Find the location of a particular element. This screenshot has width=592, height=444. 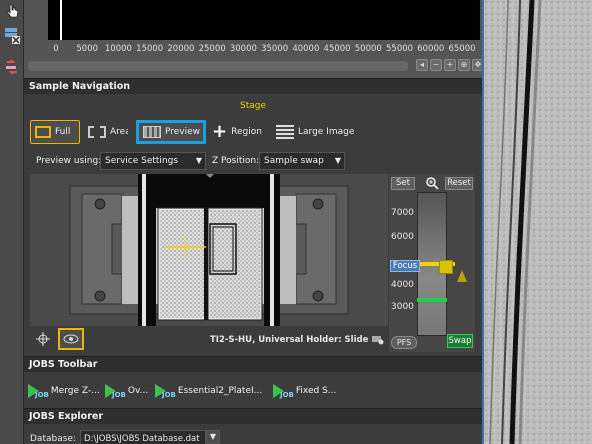

full-label: Full is located at coordinates (63, 132).